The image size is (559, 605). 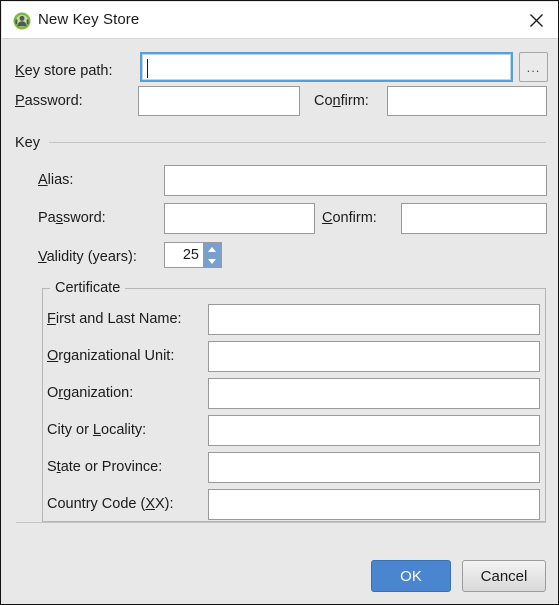 What do you see at coordinates (114, 319) in the screenshot?
I see `first-and-last-name-label: First and Last Name:` at bounding box center [114, 319].